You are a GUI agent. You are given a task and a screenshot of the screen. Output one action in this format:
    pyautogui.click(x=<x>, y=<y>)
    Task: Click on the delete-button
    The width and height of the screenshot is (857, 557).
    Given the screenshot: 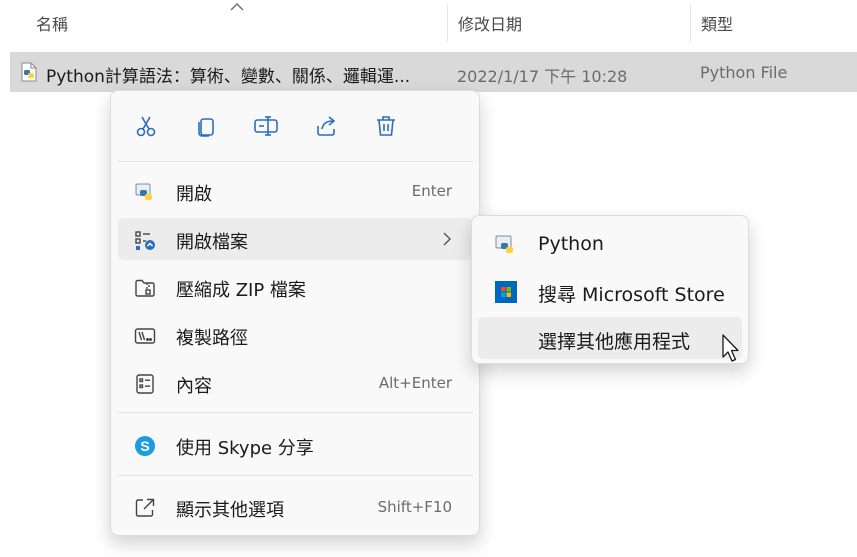 What is the action you would take?
    pyautogui.click(x=386, y=126)
    